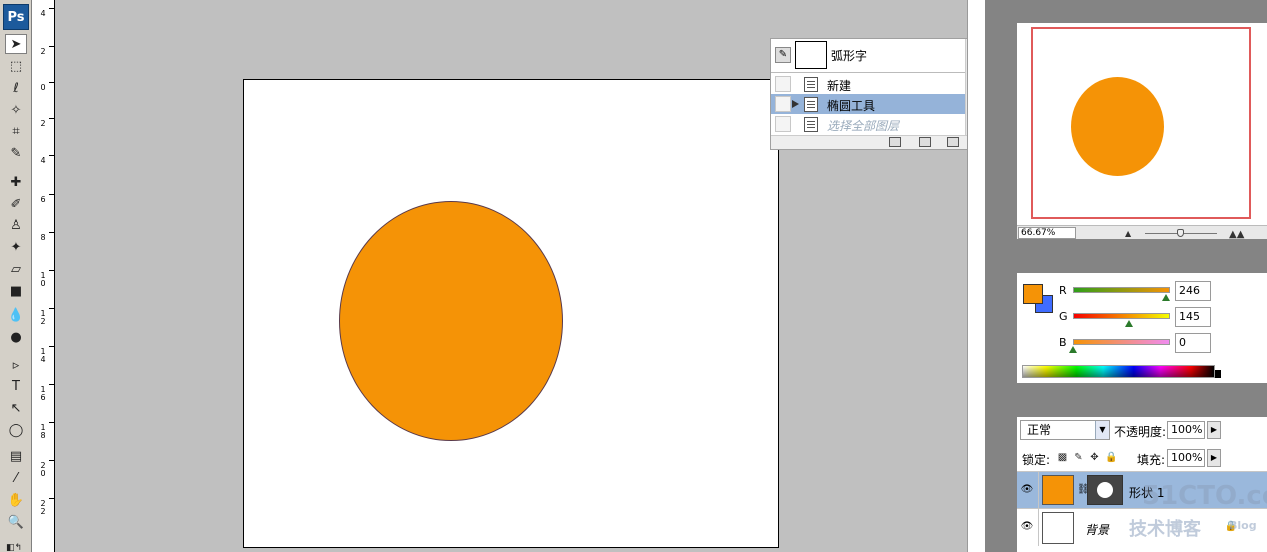 Image resolution: width=1267 pixels, height=552 pixels. I want to click on vertical-ruler: 4 2 0 2 4 6 8 1 0 1 2 1 4 1 6 1 8 2 0 2 2, so click(46, 276).